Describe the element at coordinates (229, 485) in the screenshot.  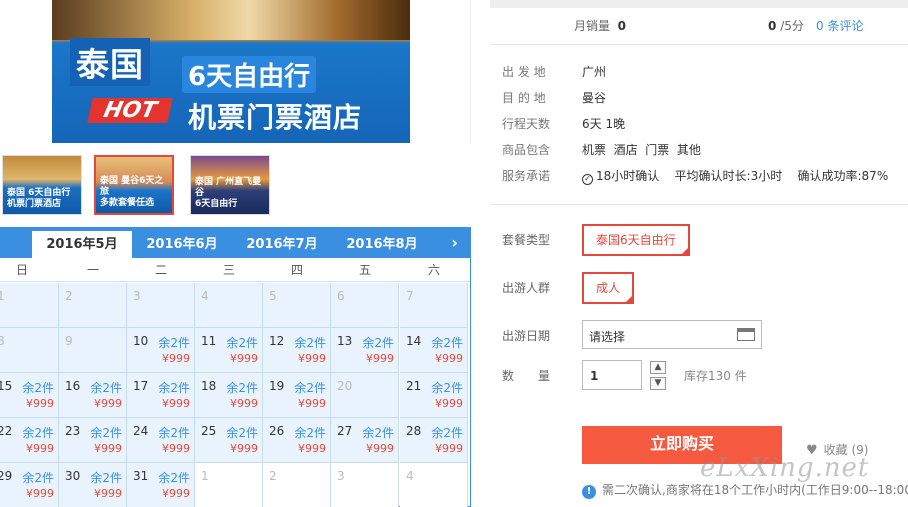
I see `calendar-day: 1` at that location.